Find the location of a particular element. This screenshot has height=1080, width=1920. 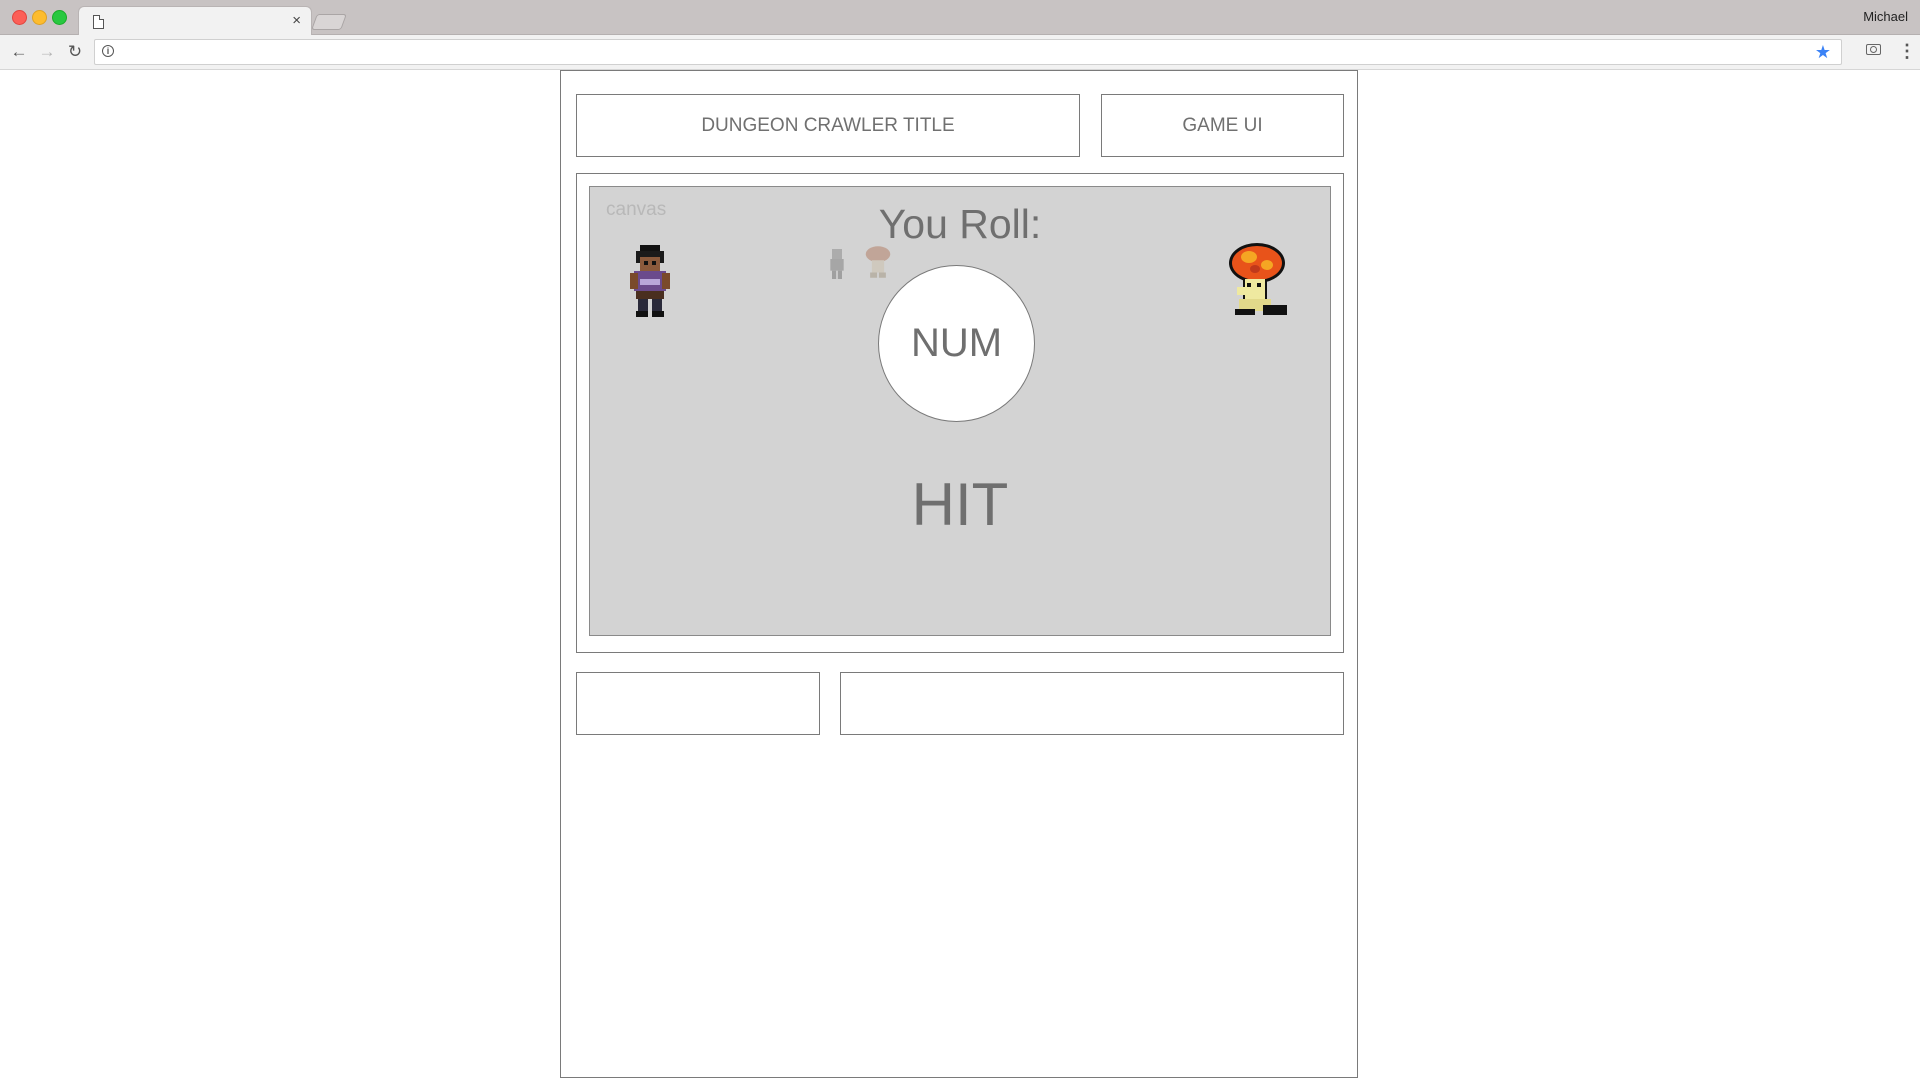

window-close-button is located at coordinates (19, 17).